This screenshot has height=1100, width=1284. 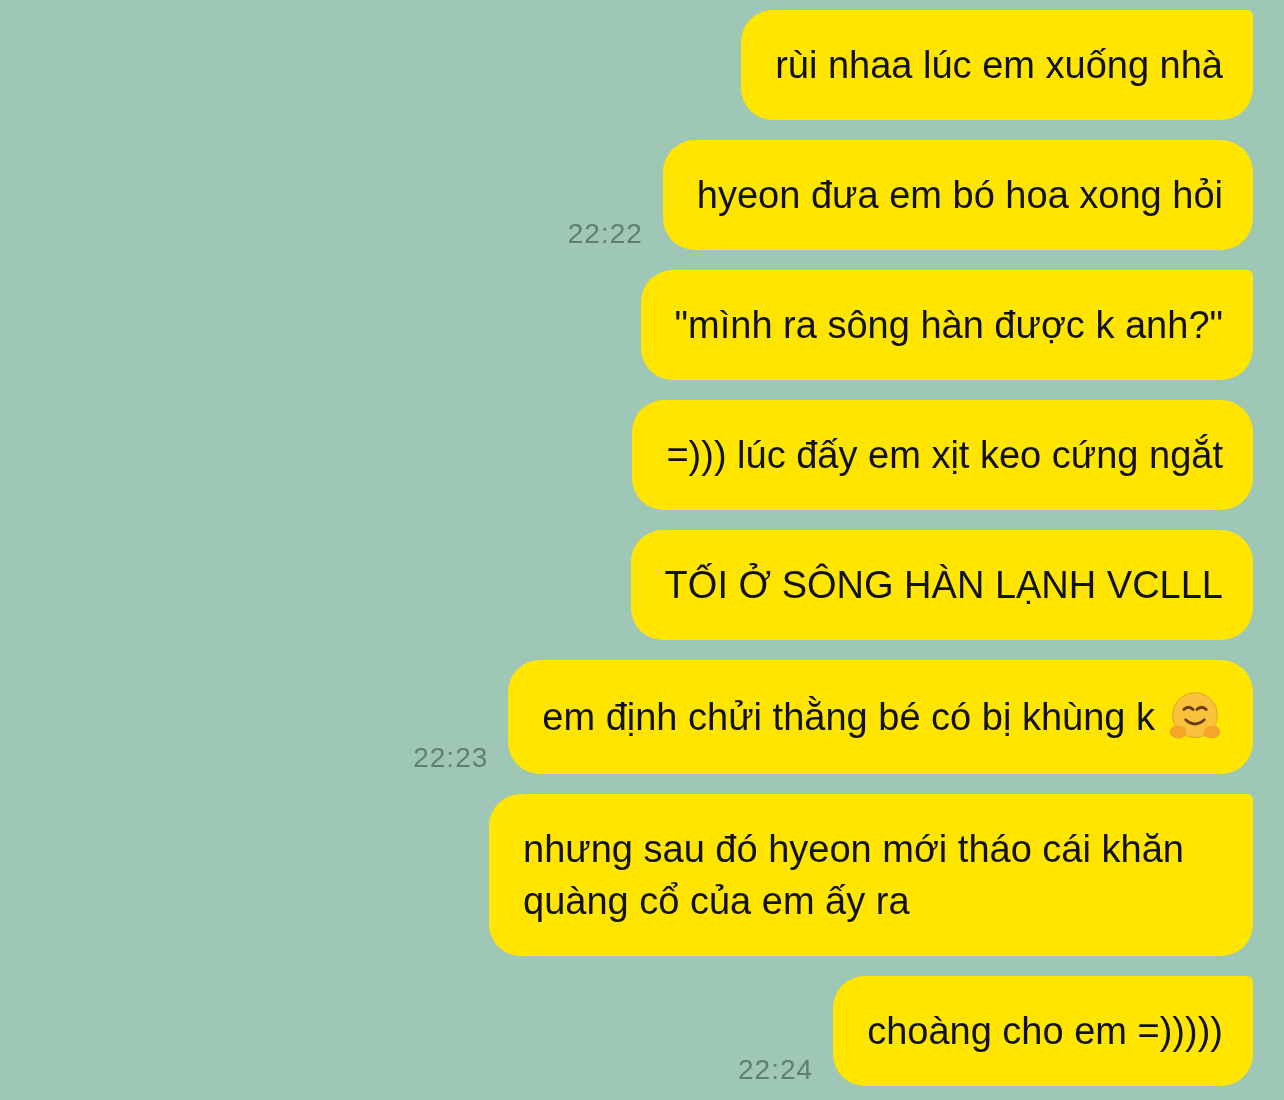 I want to click on message-time: 22:22, so click(x=605, y=234).